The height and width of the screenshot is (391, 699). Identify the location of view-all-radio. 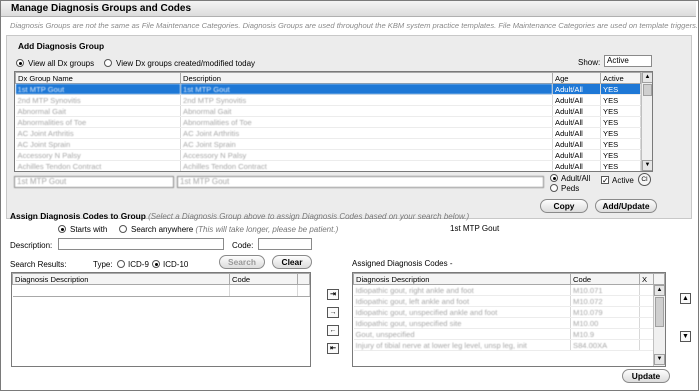
(20, 63).